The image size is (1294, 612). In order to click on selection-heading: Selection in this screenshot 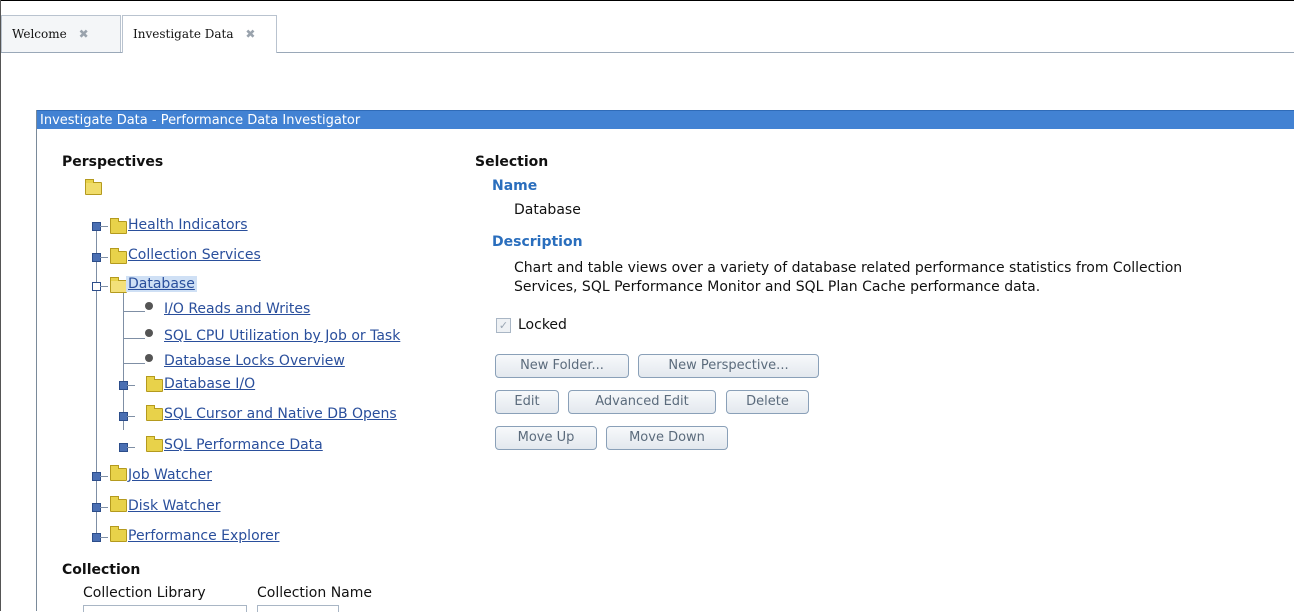, I will do `click(512, 162)`.